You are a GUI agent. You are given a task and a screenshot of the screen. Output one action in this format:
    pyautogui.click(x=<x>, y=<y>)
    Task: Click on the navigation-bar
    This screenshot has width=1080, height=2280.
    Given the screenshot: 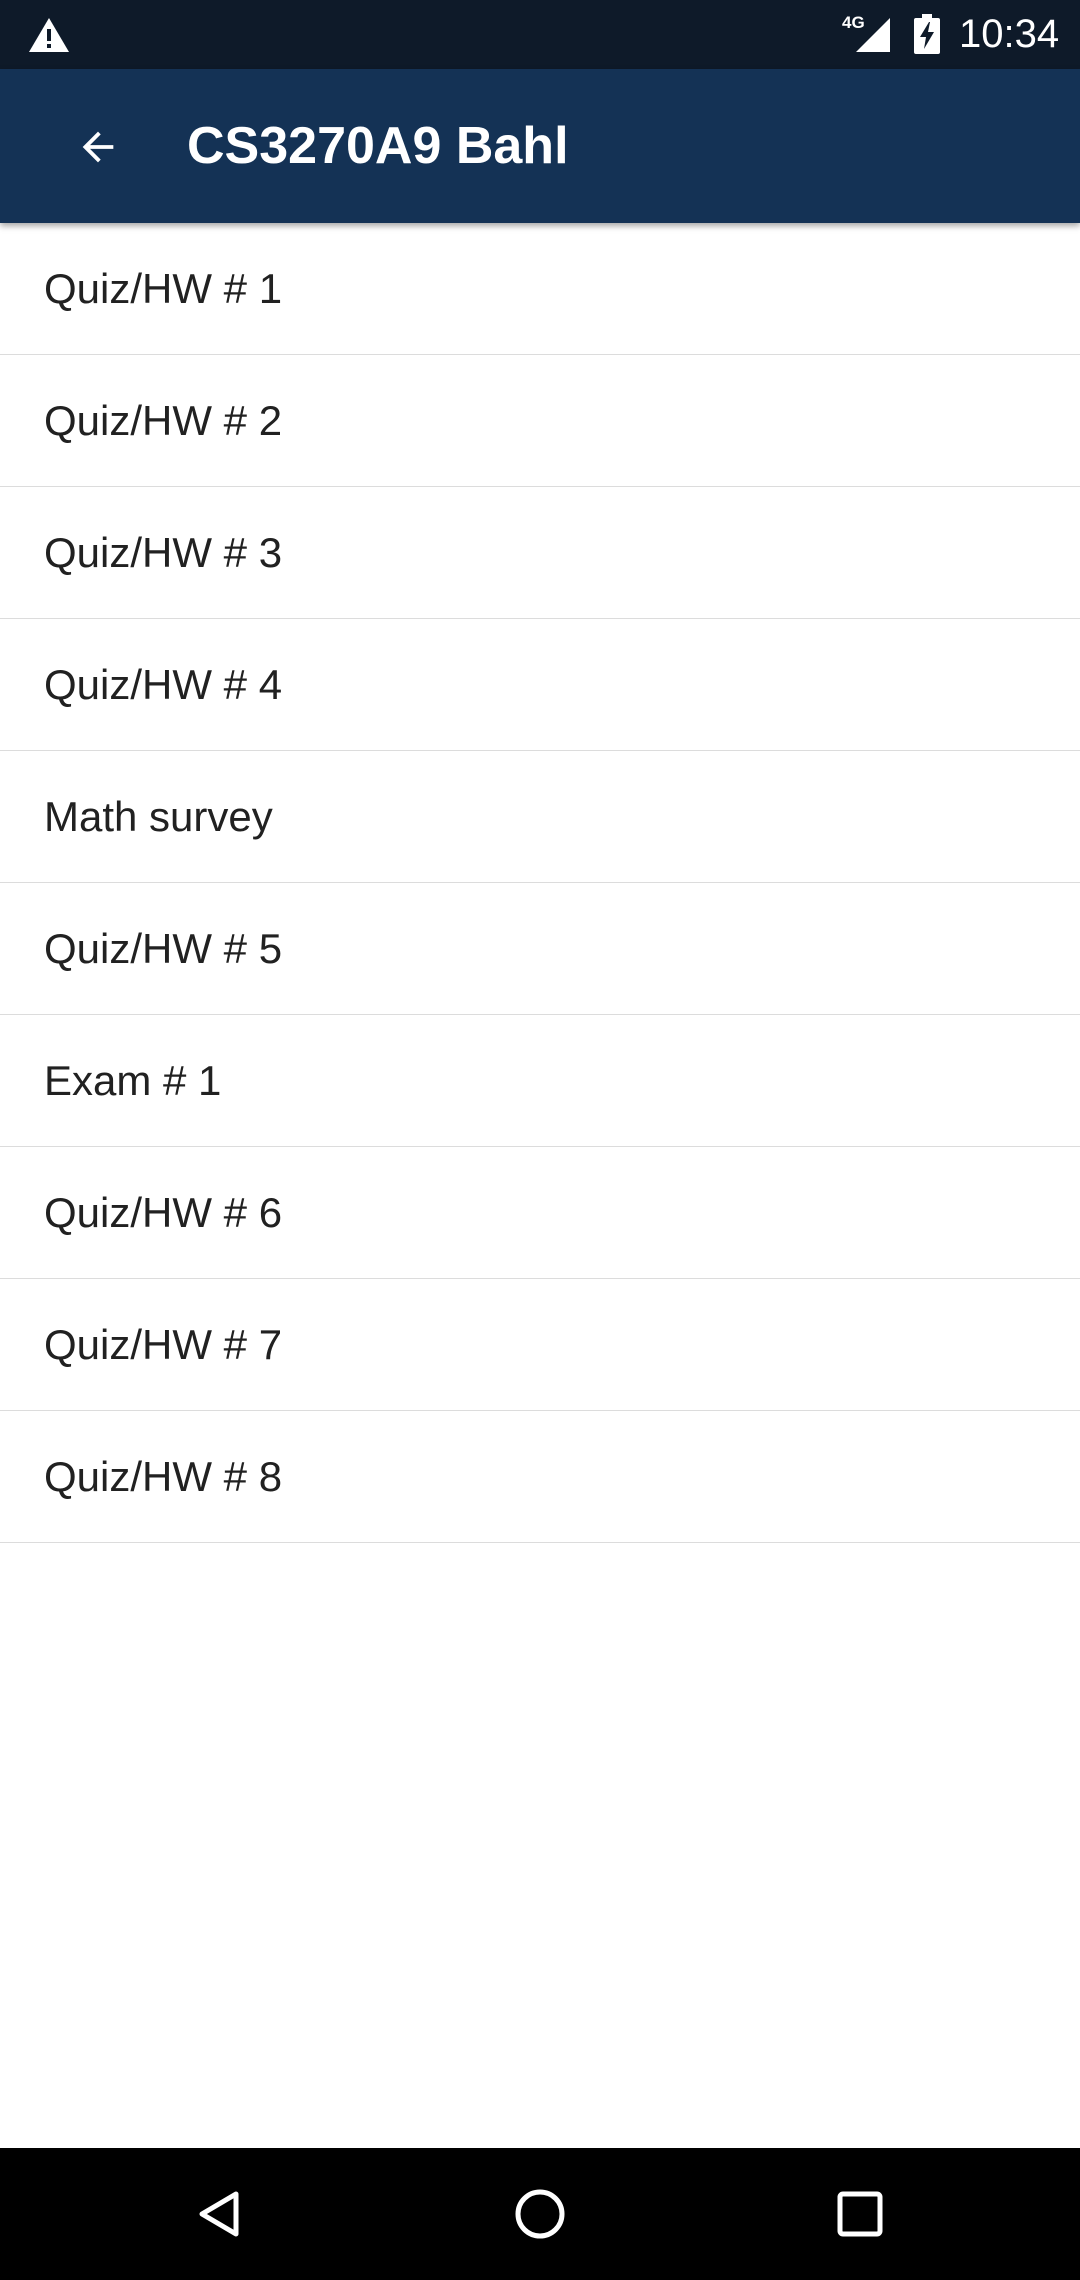 What is the action you would take?
    pyautogui.click(x=540, y=2214)
    